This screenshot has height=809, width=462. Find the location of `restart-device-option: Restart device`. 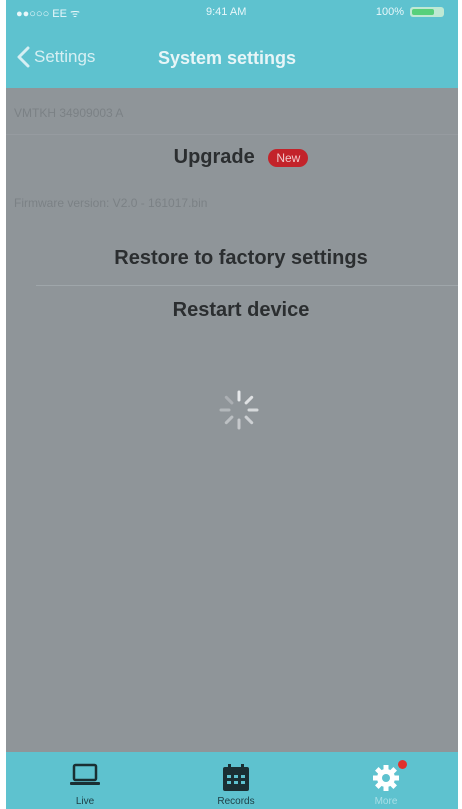

restart-device-option: Restart device is located at coordinates (241, 310).